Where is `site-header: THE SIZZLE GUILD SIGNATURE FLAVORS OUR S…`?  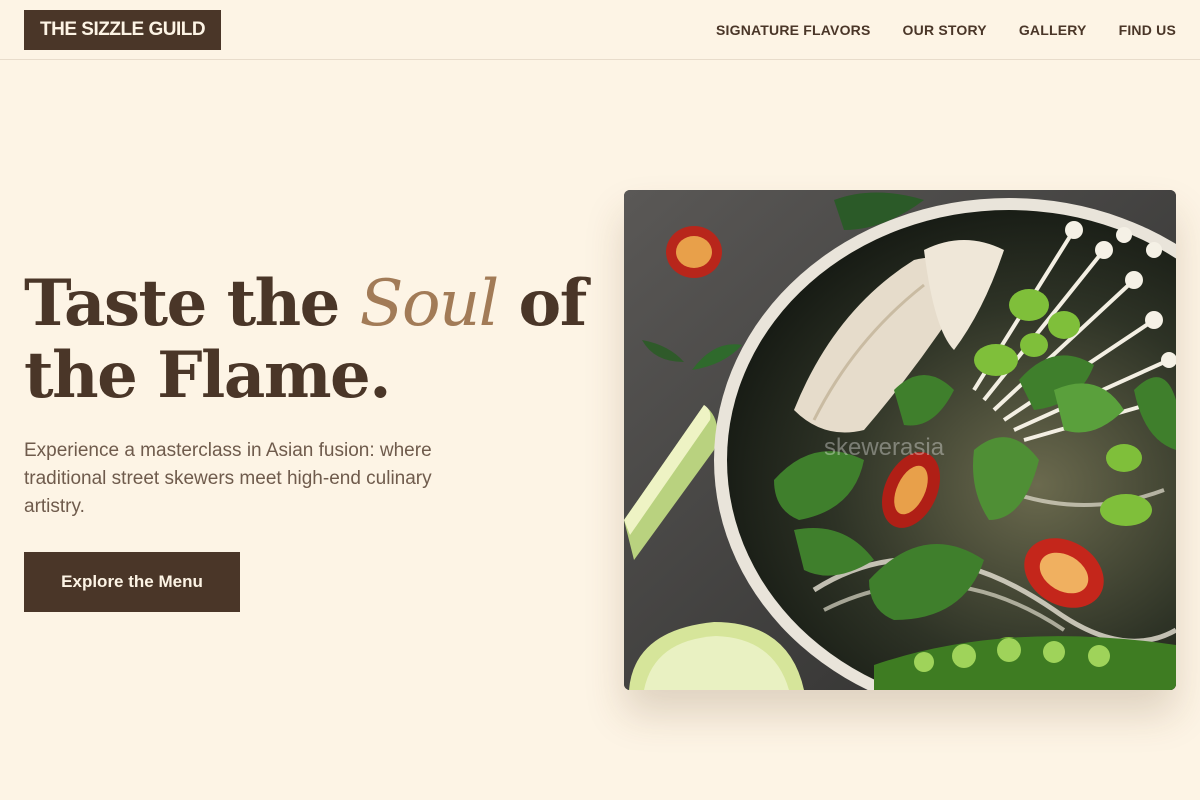
site-header: THE SIZZLE GUILD SIGNATURE FLAVORS OUR S… is located at coordinates (600, 30).